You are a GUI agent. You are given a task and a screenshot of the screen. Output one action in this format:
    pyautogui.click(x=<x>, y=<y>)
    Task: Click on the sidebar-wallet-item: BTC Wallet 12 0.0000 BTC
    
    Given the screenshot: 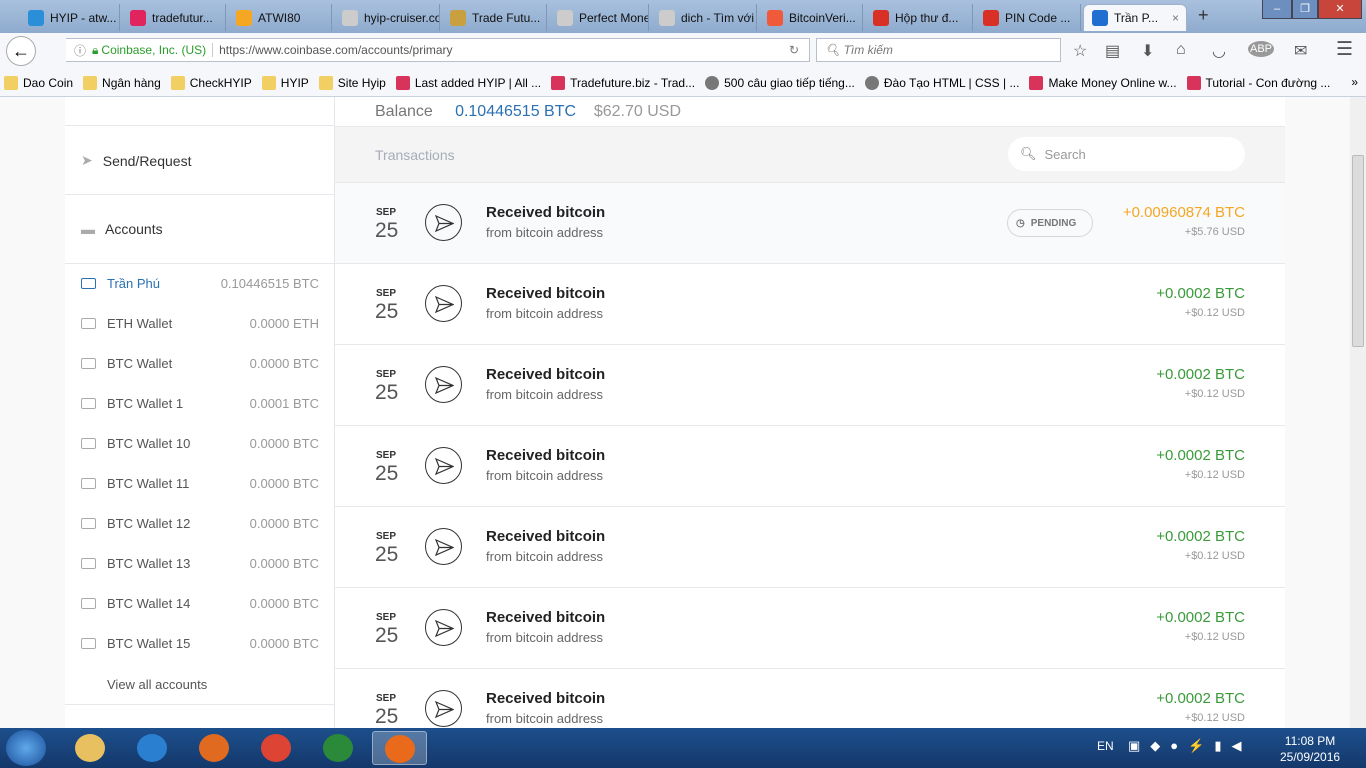 What is the action you would take?
    pyautogui.click(x=200, y=523)
    